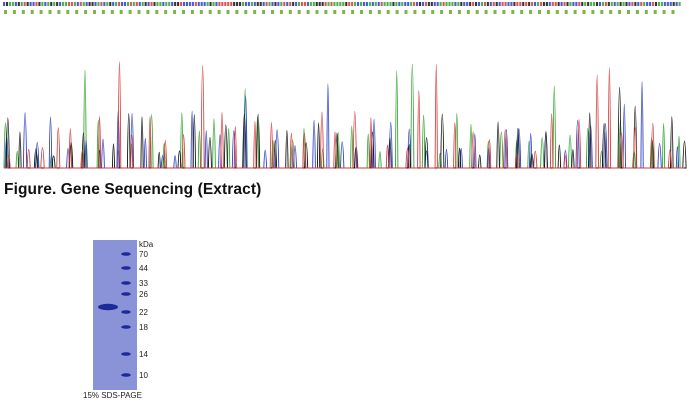 The height and width of the screenshot is (412, 689). Describe the element at coordinates (143, 294) in the screenshot. I see `marker-label: 26` at that location.